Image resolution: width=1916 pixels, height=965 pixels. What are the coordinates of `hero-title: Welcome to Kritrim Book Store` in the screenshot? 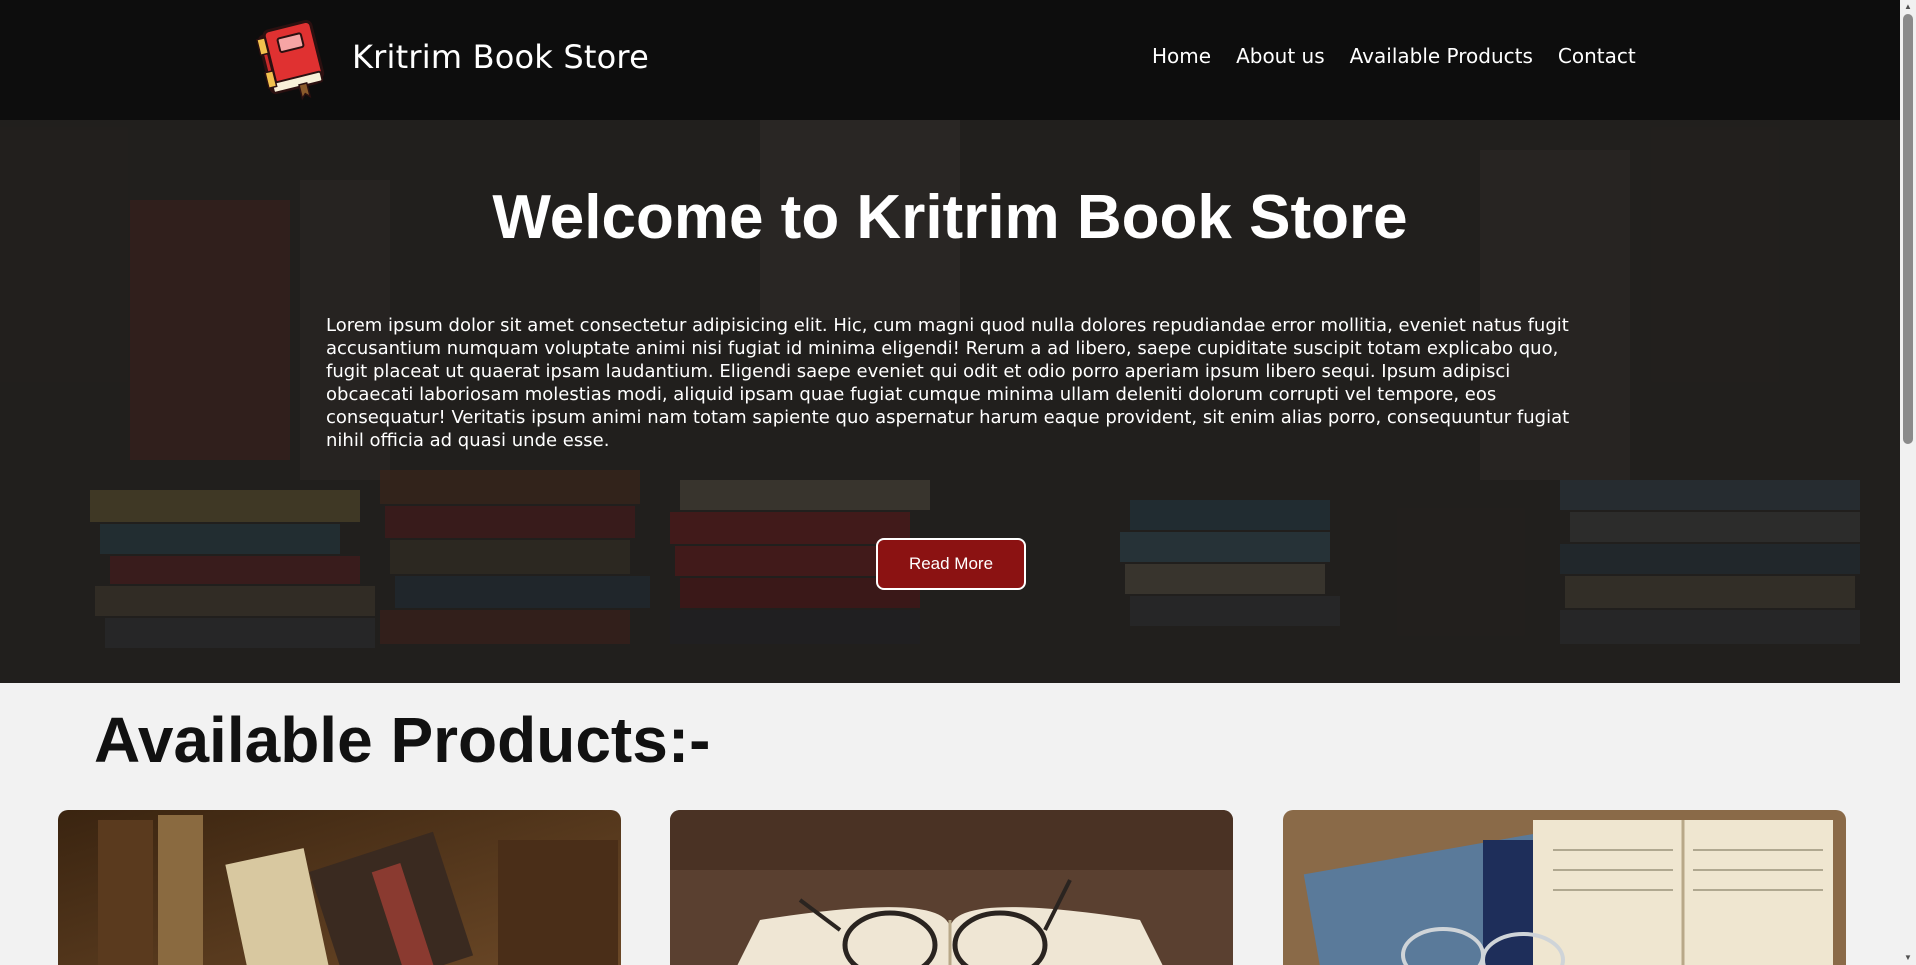 It's located at (950, 217).